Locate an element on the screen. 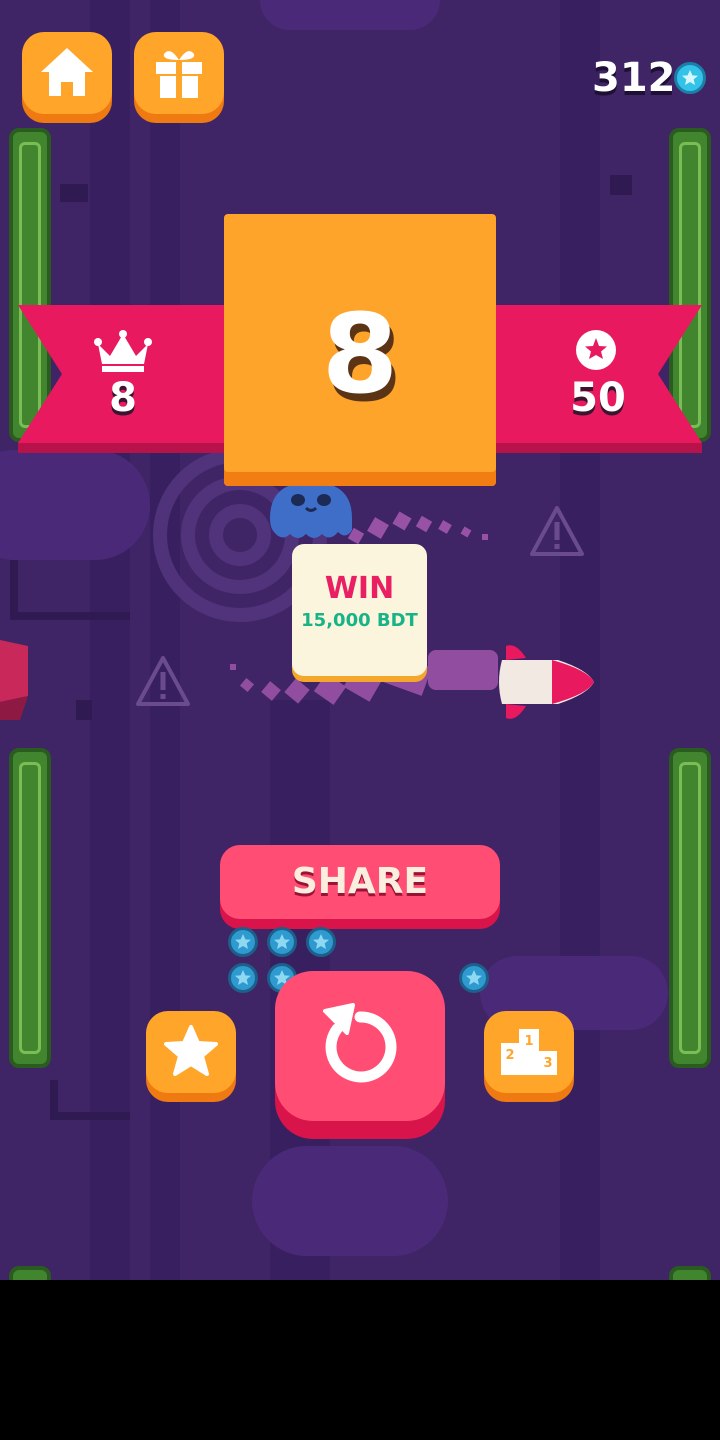  replay-button is located at coordinates (360, 1046).